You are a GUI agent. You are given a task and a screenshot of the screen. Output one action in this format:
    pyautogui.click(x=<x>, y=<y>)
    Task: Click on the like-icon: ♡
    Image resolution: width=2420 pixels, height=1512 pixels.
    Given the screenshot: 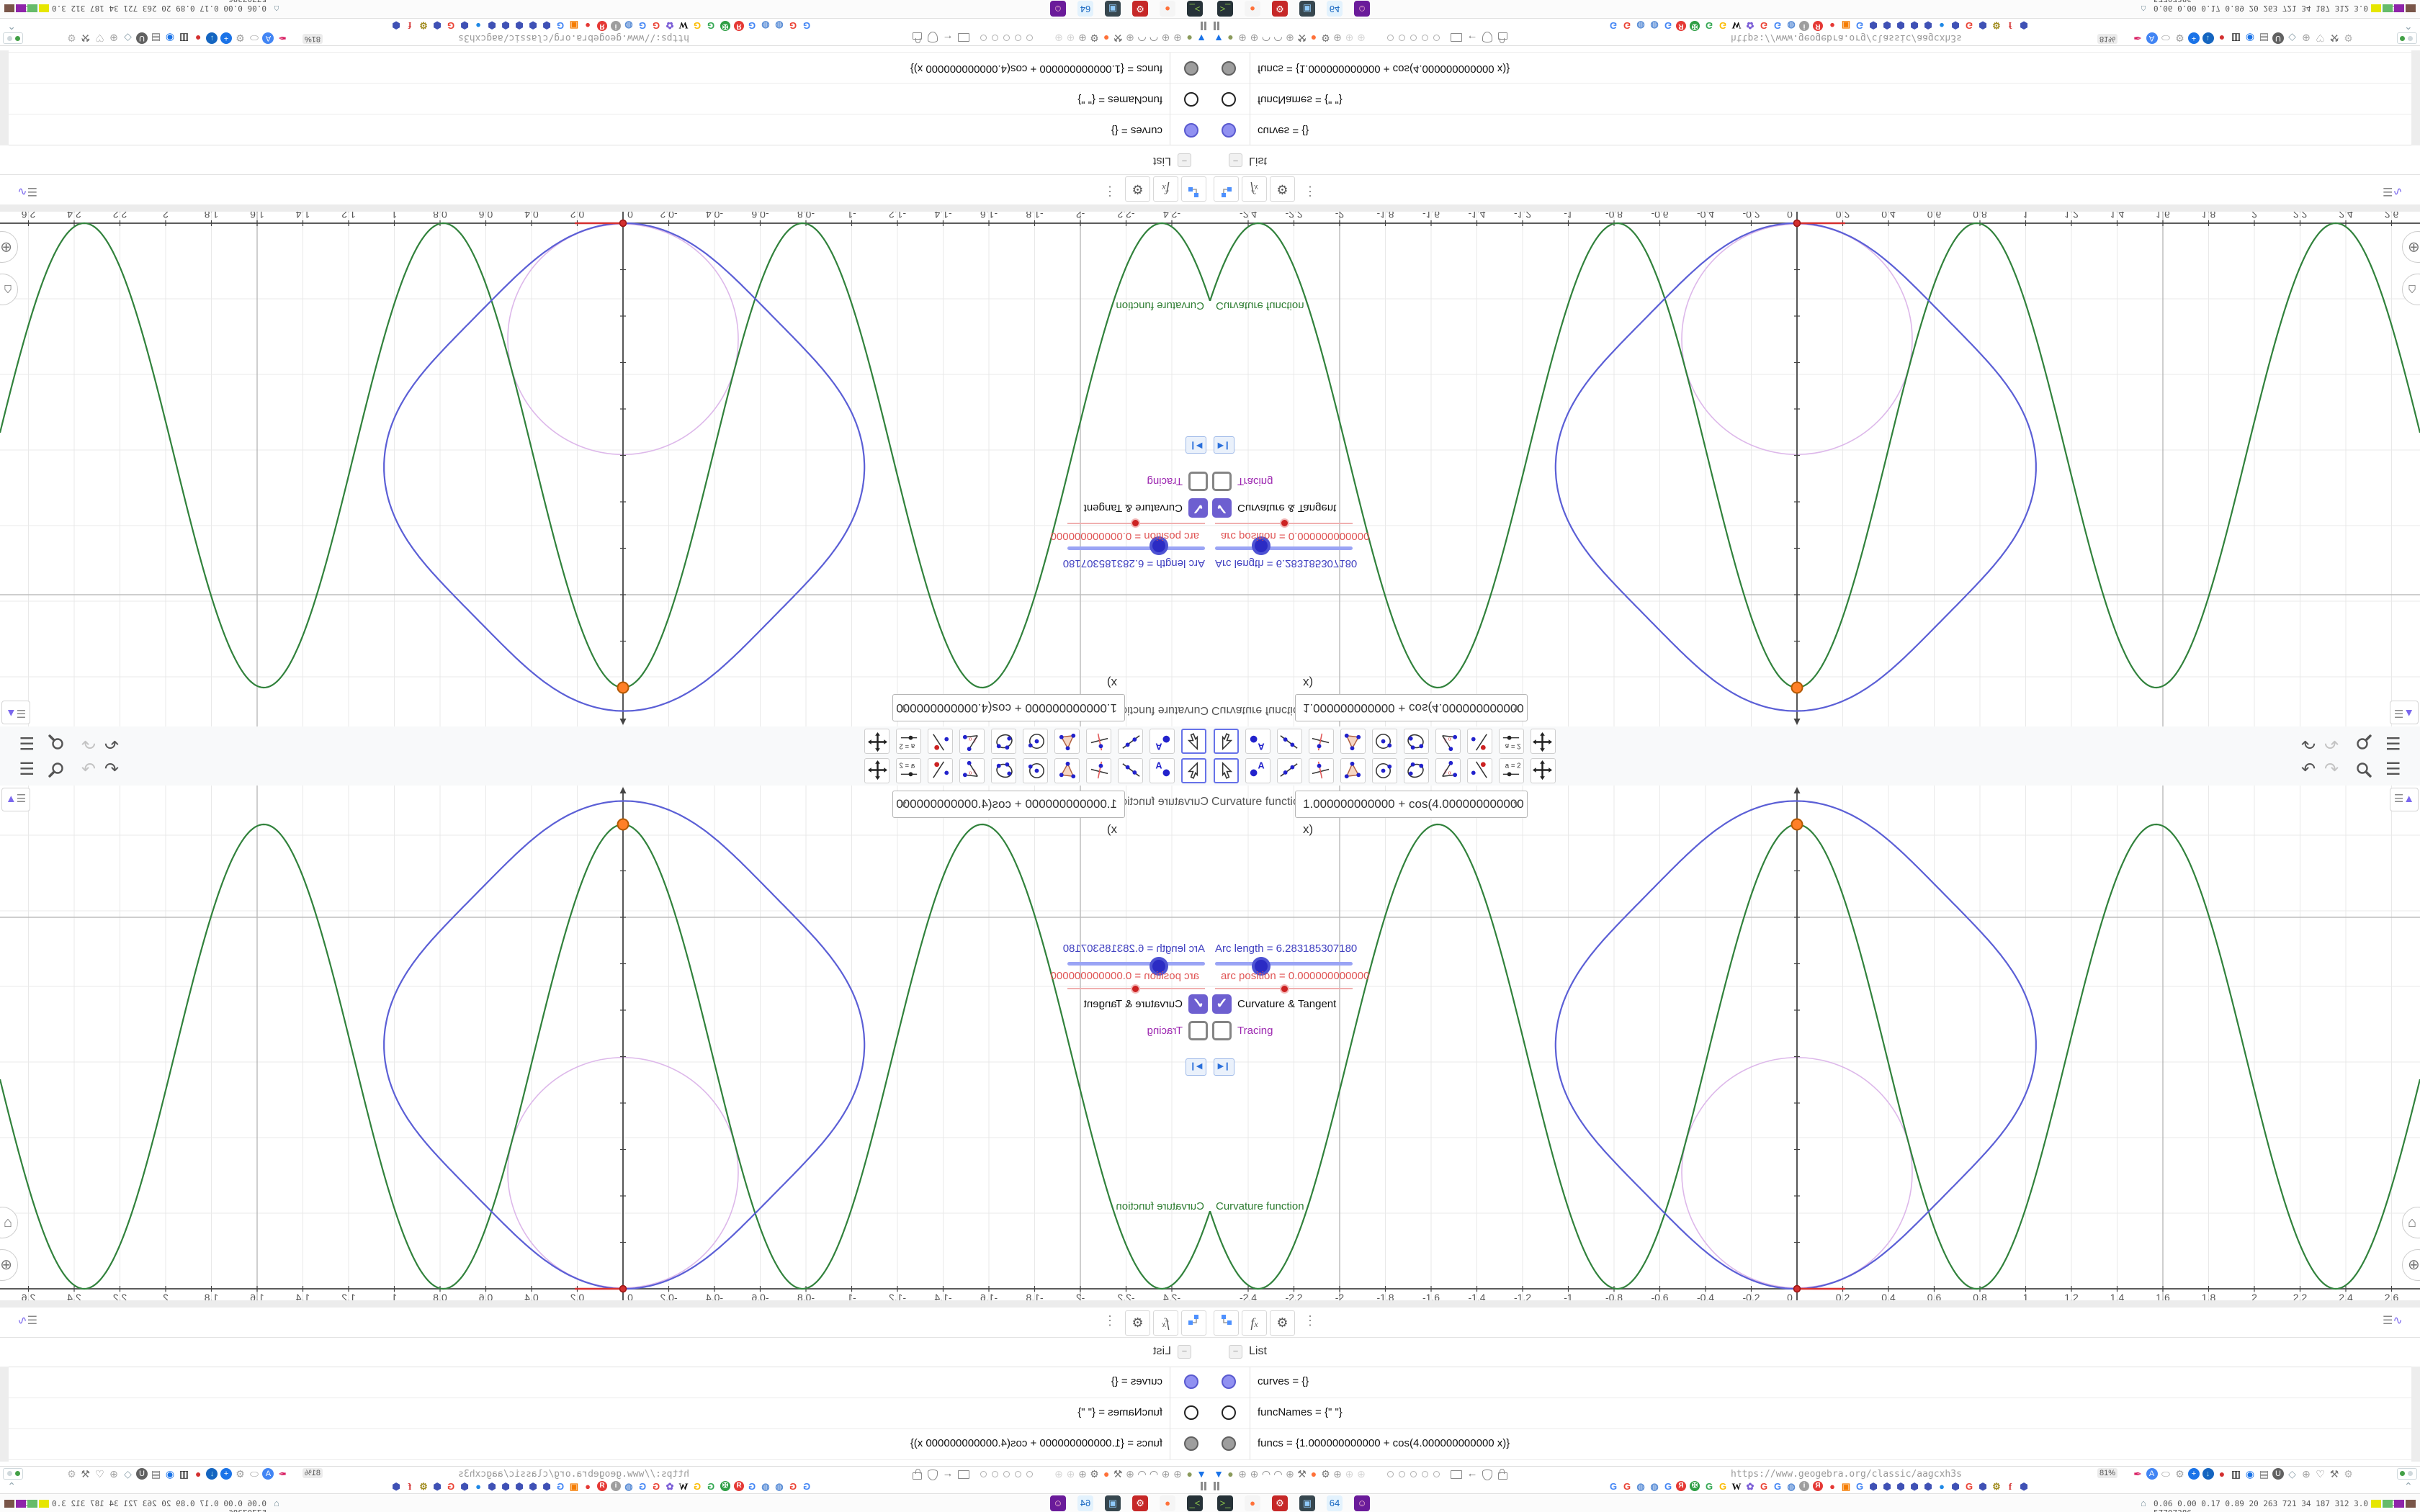 What is the action you would take?
    pyautogui.click(x=2320, y=38)
    